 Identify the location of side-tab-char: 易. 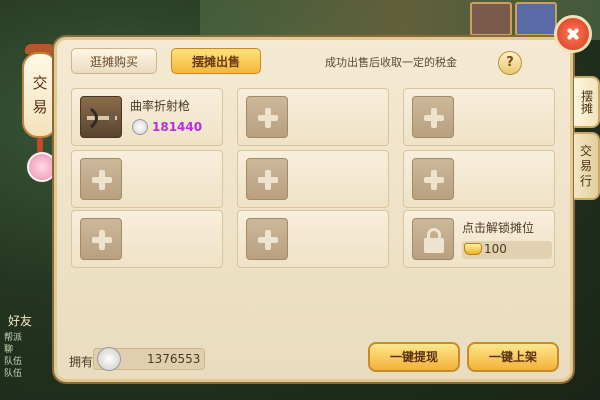
(585, 165).